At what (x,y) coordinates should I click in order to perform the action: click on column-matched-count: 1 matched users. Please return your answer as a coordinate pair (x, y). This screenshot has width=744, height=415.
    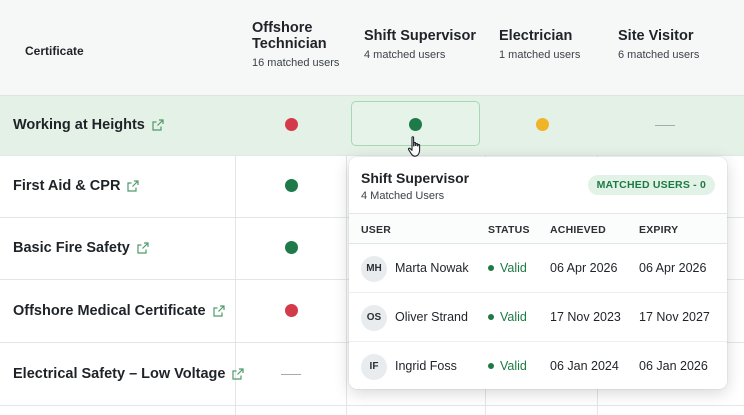
    Looking at the image, I should click on (540, 55).